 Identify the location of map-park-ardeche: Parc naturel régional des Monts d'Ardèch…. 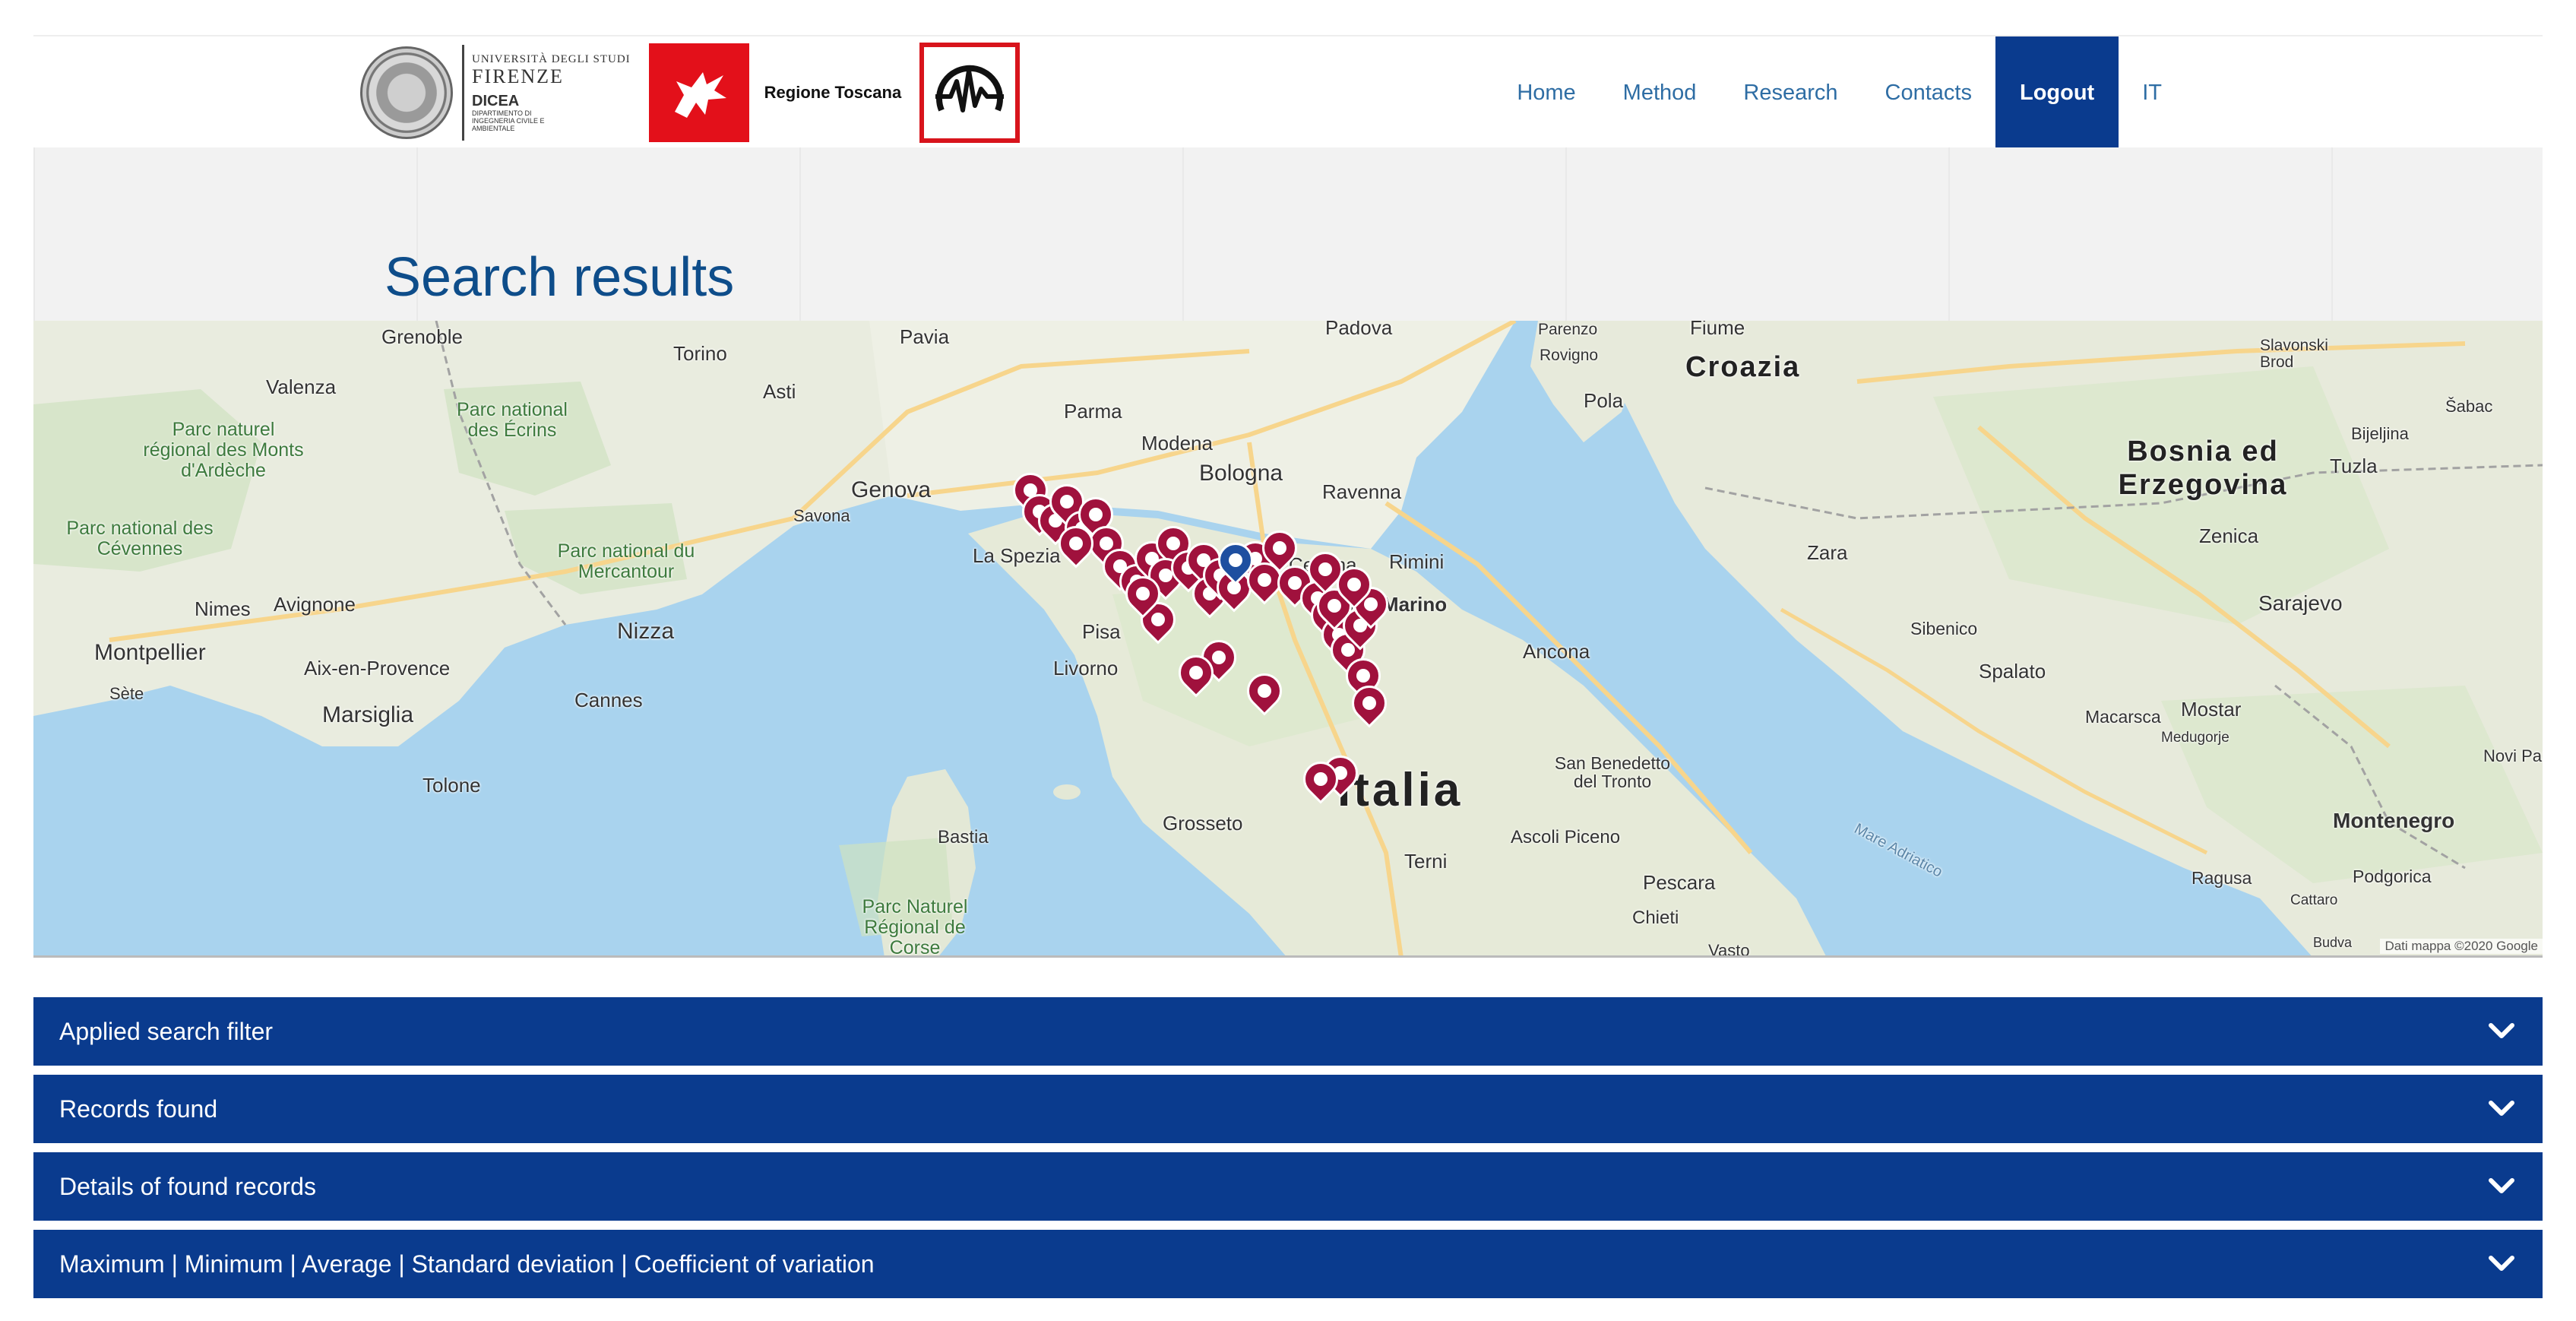
(223, 450).